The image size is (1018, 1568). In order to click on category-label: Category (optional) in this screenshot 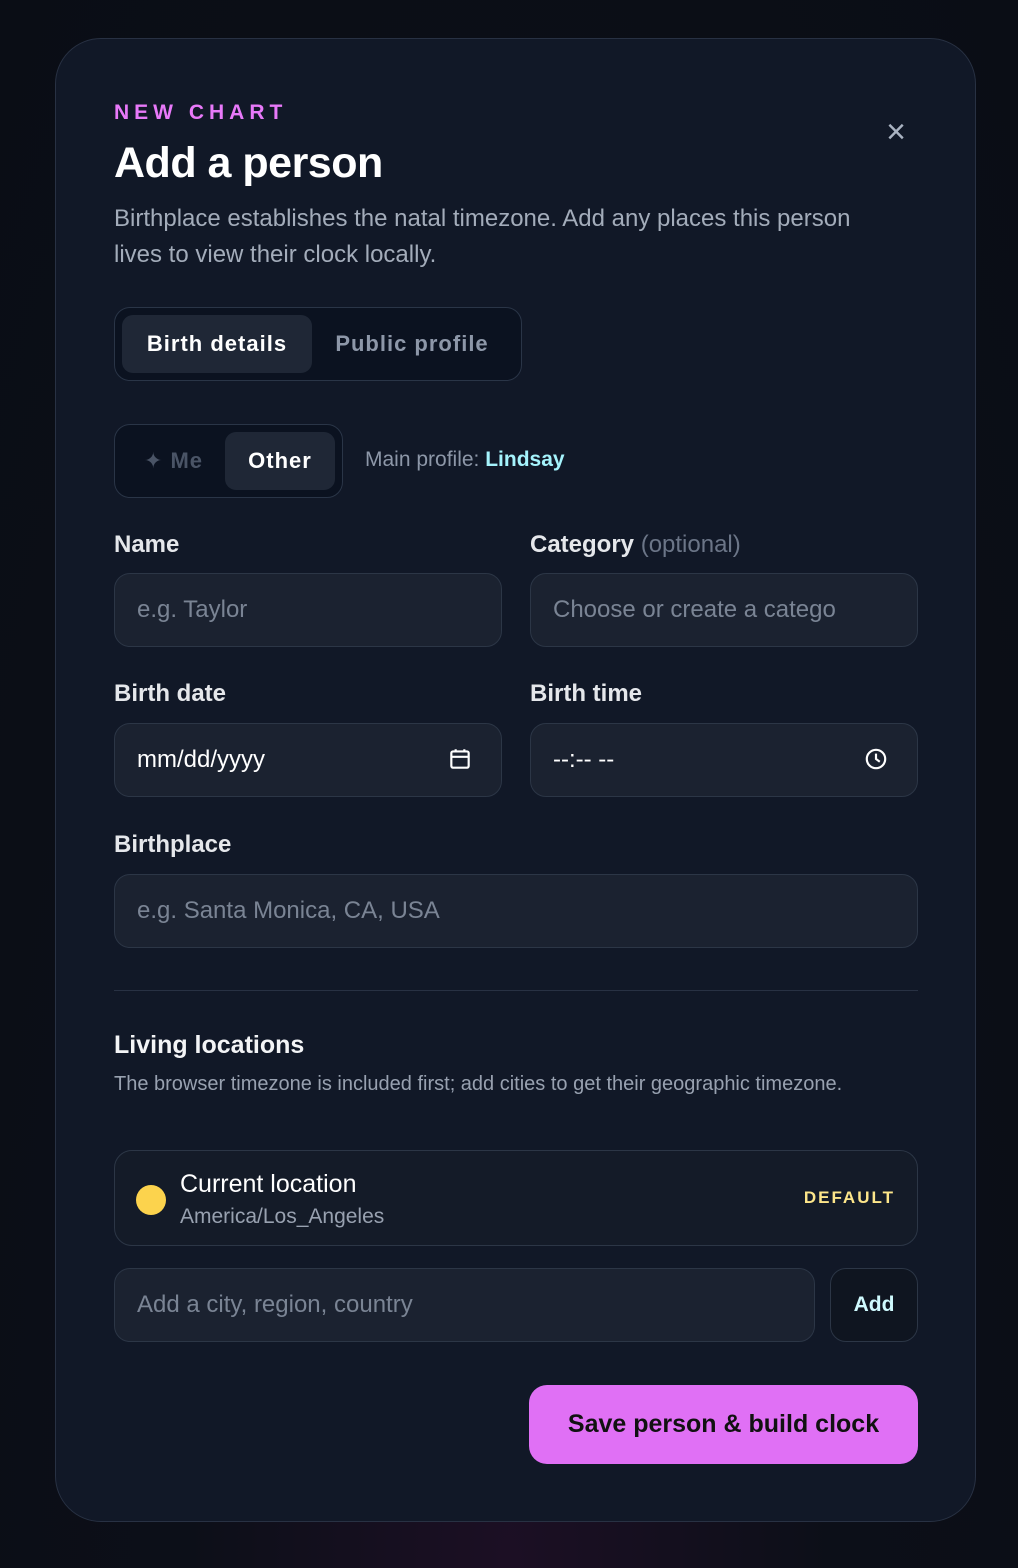, I will do `click(635, 545)`.